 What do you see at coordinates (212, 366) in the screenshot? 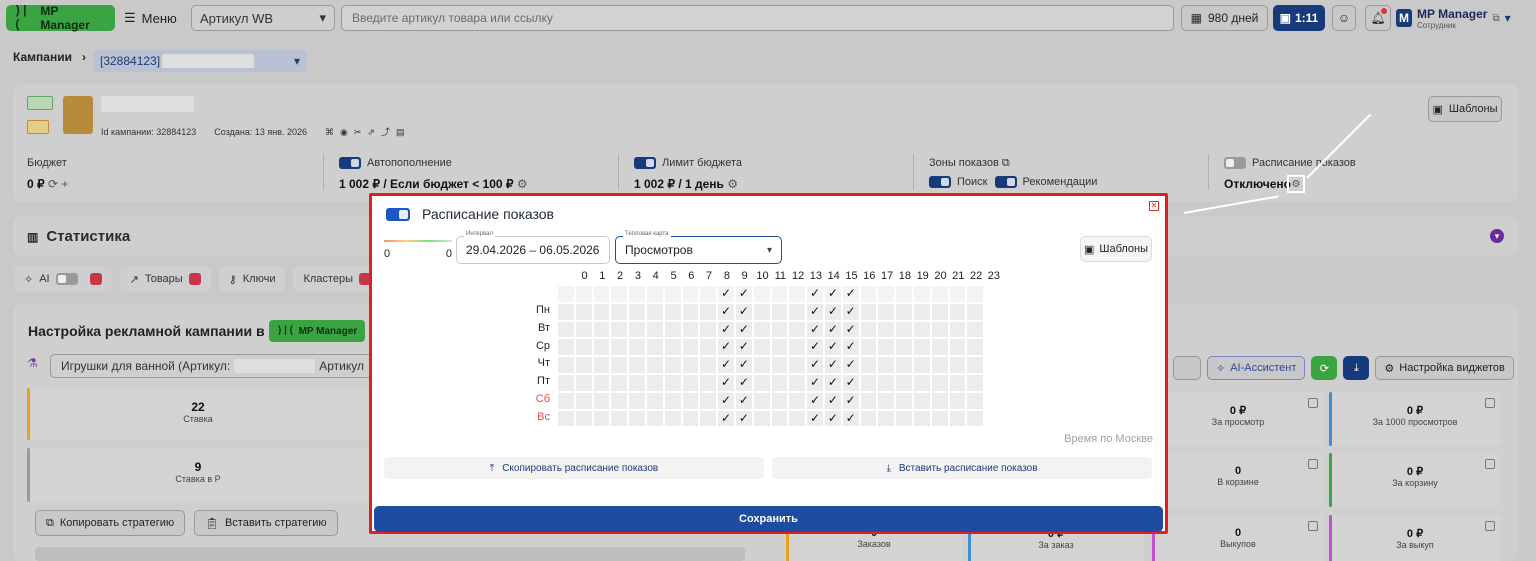
I see `product-select: Игрушки для ванной (Артикул: Артикул` at bounding box center [212, 366].